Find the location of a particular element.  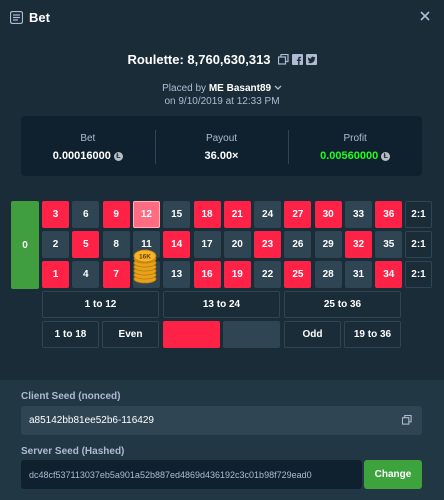

column-bet-2: 2:1 is located at coordinates (418, 244).